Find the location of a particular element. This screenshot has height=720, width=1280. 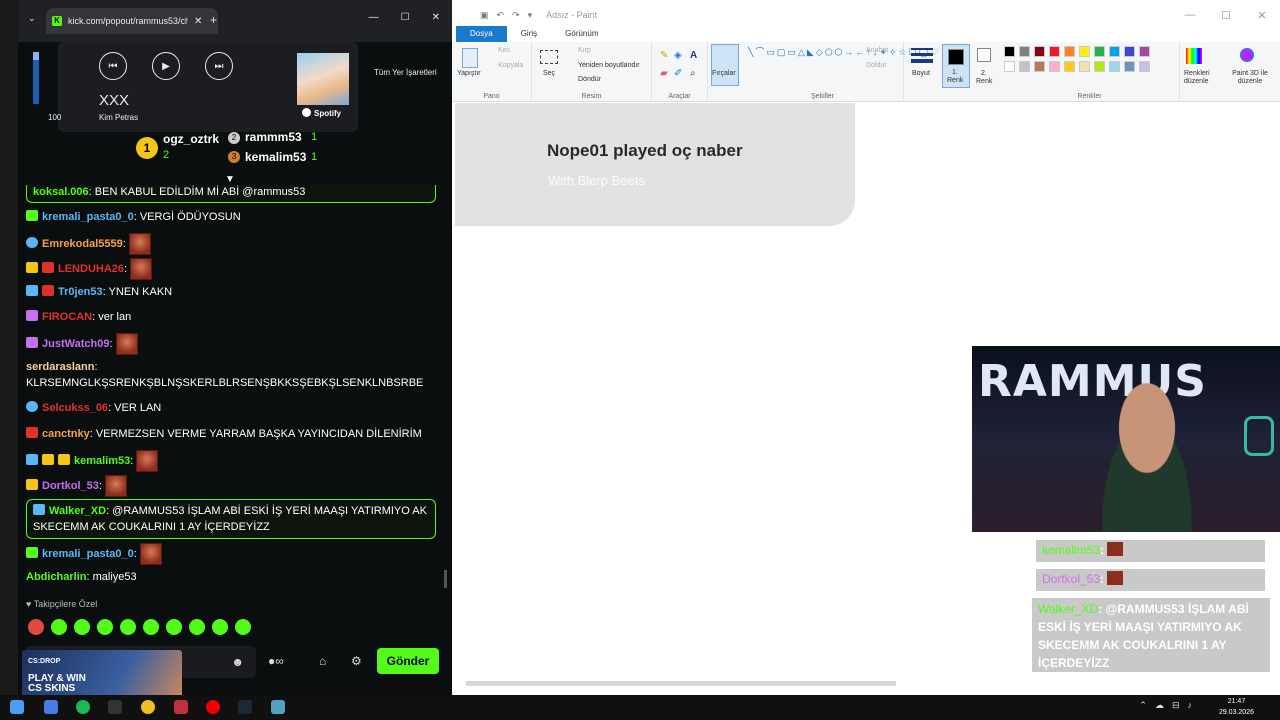

youtube-icon is located at coordinates (213, 707).